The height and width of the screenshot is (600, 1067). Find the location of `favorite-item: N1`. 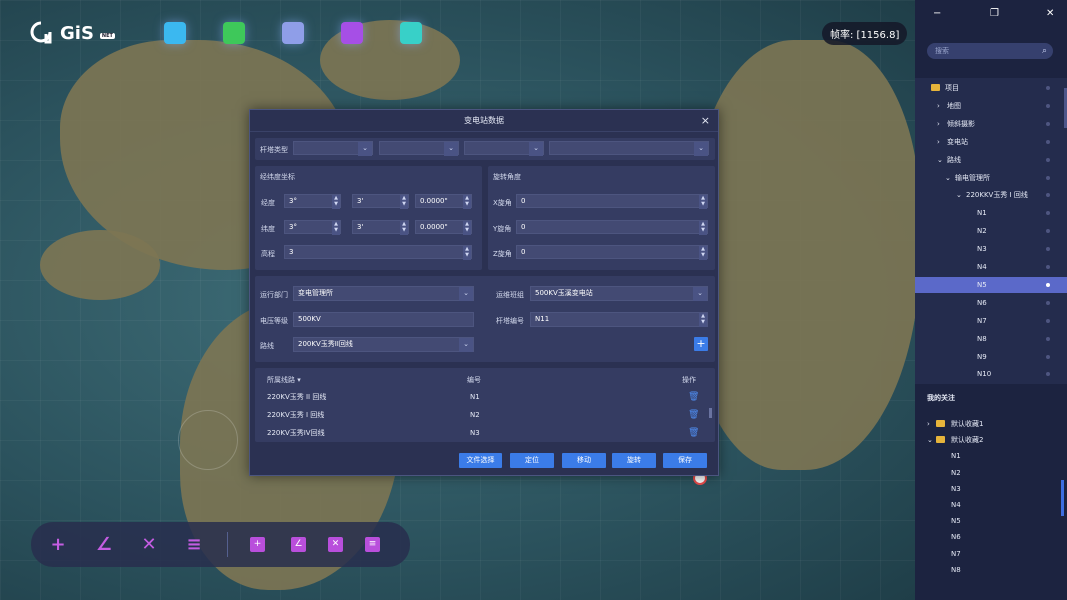

favorite-item: N1 is located at coordinates (991, 456).